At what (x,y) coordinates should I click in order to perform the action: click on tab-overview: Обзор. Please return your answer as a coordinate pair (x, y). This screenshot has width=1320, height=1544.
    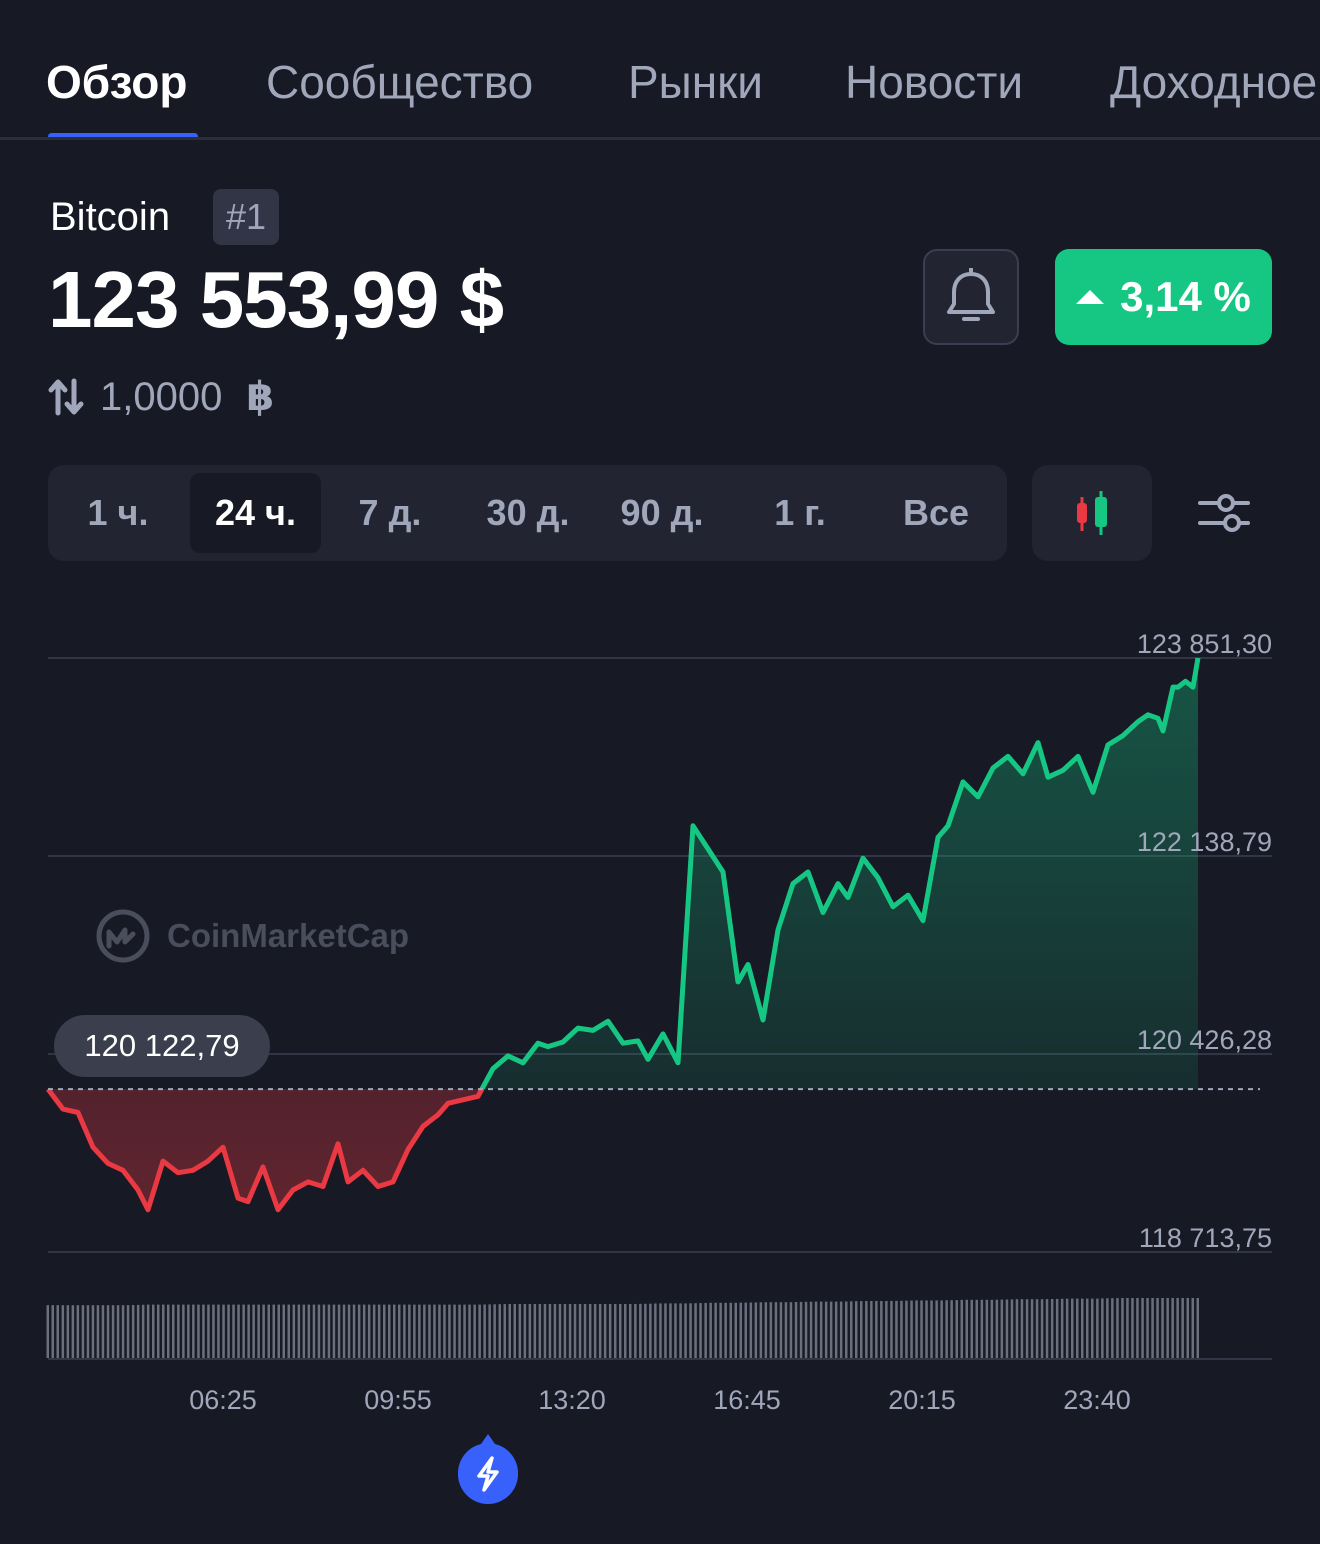
    Looking at the image, I should click on (117, 82).